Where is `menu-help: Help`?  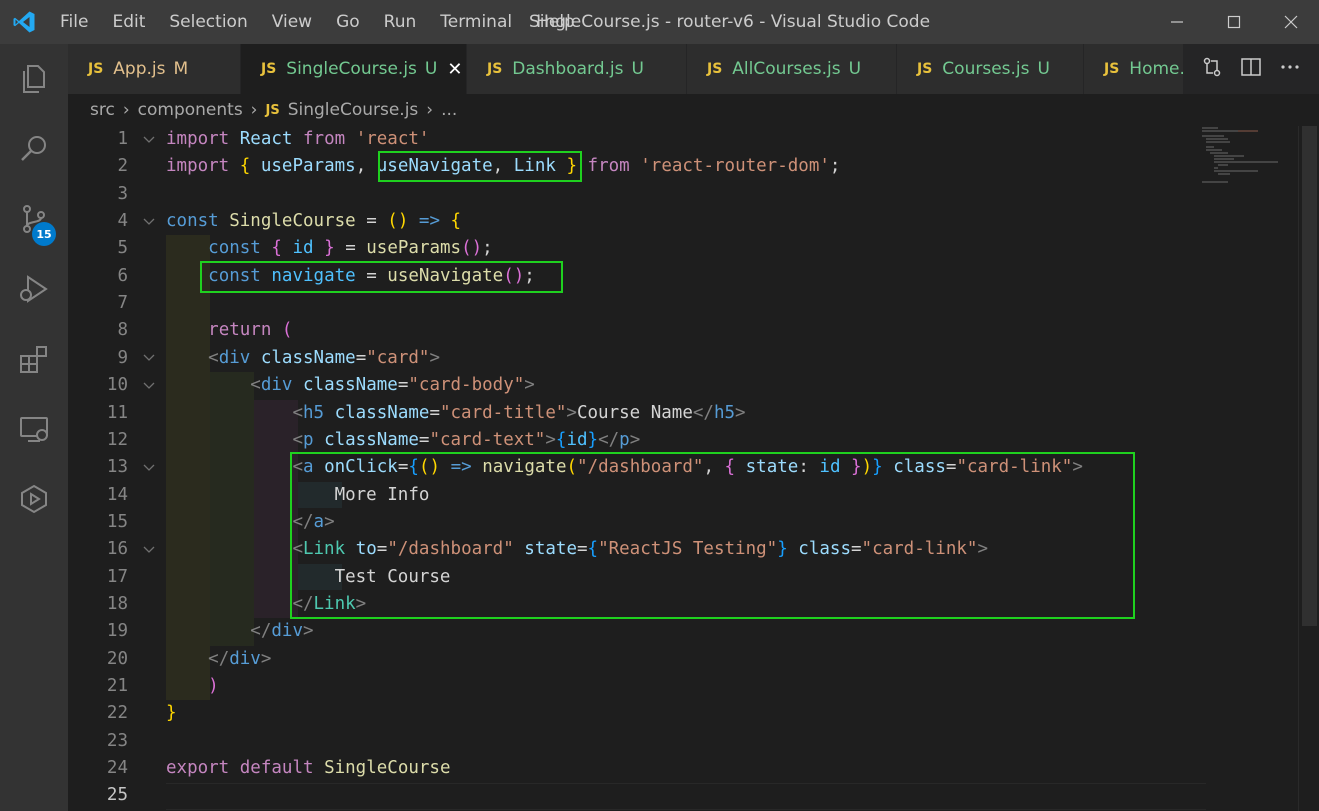
menu-help: Help is located at coordinates (555, 22).